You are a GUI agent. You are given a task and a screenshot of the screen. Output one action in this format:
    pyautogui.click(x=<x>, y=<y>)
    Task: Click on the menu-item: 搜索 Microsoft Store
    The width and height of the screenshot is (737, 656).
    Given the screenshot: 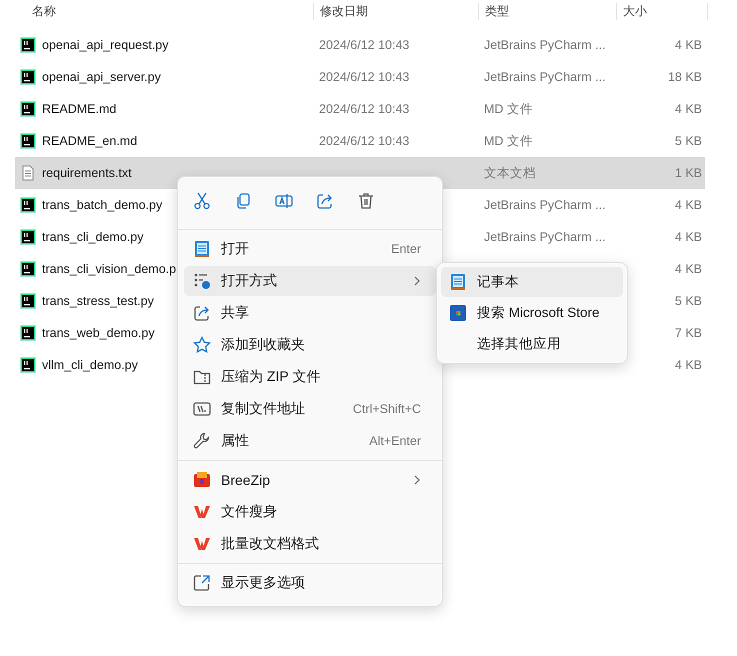 What is the action you would take?
    pyautogui.click(x=532, y=313)
    